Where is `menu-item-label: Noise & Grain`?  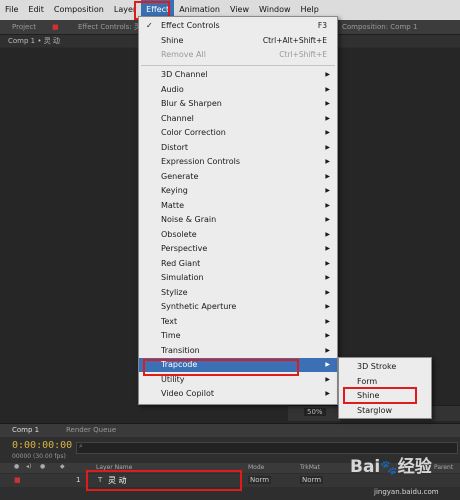 menu-item-label: Noise & Grain is located at coordinates (189, 219).